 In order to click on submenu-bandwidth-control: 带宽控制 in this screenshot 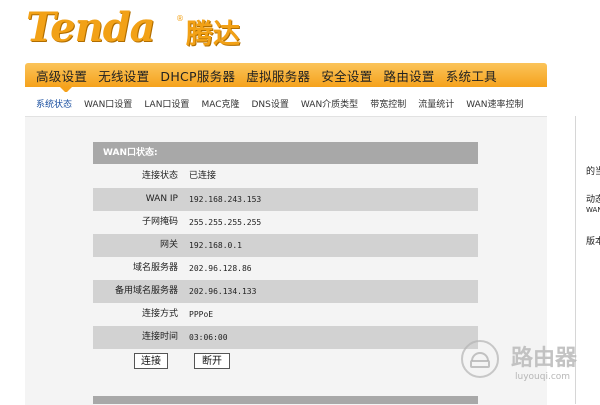, I will do `click(388, 103)`.